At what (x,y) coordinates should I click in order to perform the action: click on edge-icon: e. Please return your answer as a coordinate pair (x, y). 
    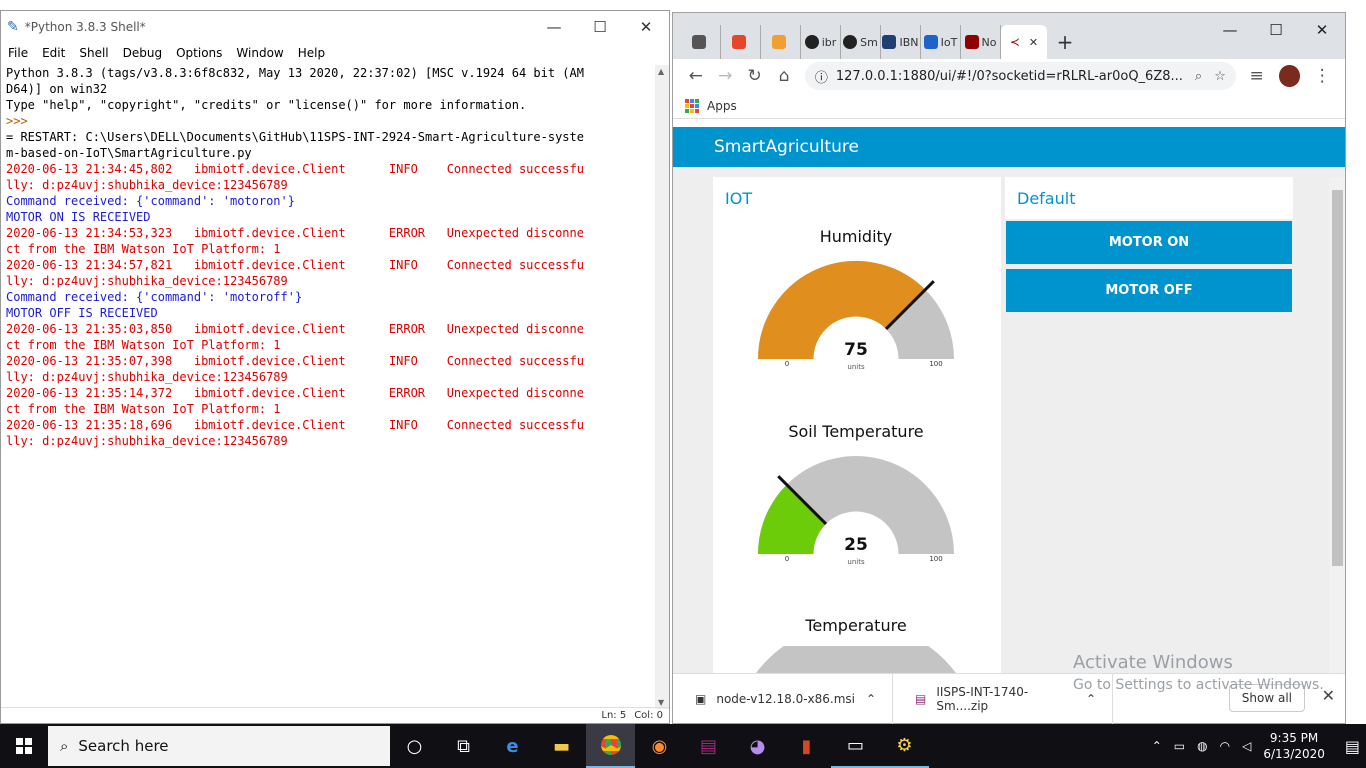
    Looking at the image, I should click on (512, 746).